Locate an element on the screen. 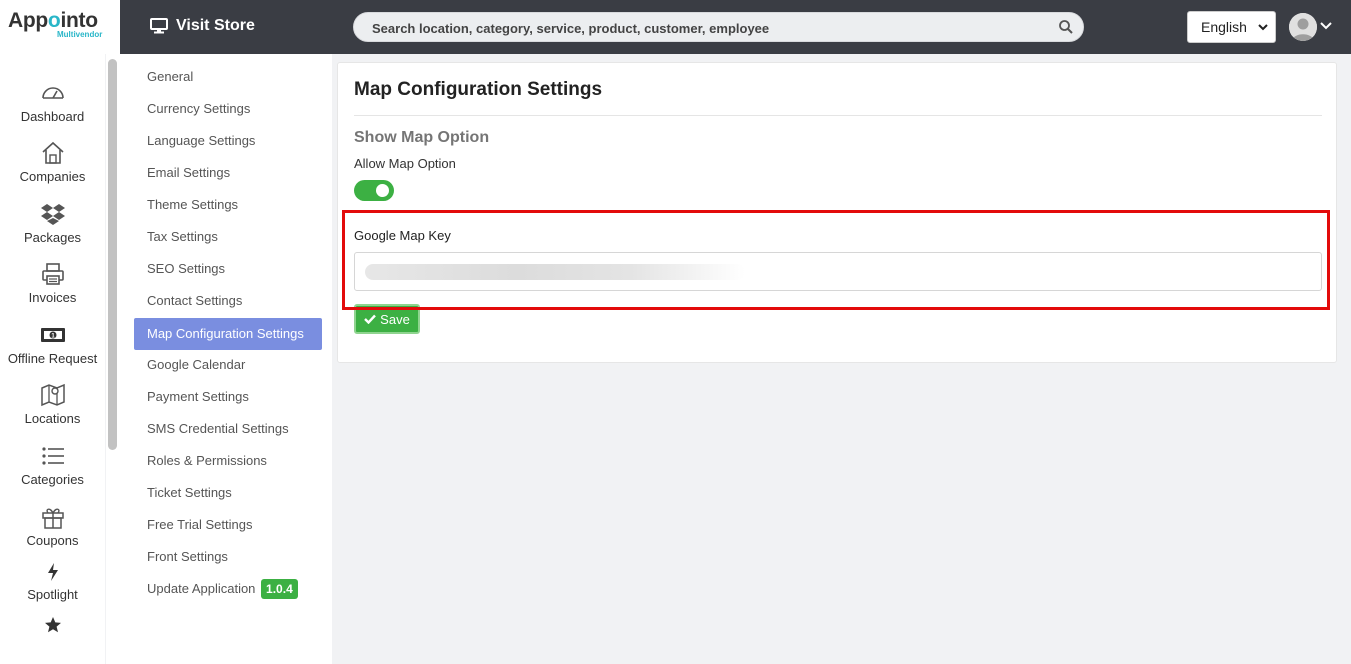 The width and height of the screenshot is (1351, 664). settings-item-general: General is located at coordinates (228, 77).